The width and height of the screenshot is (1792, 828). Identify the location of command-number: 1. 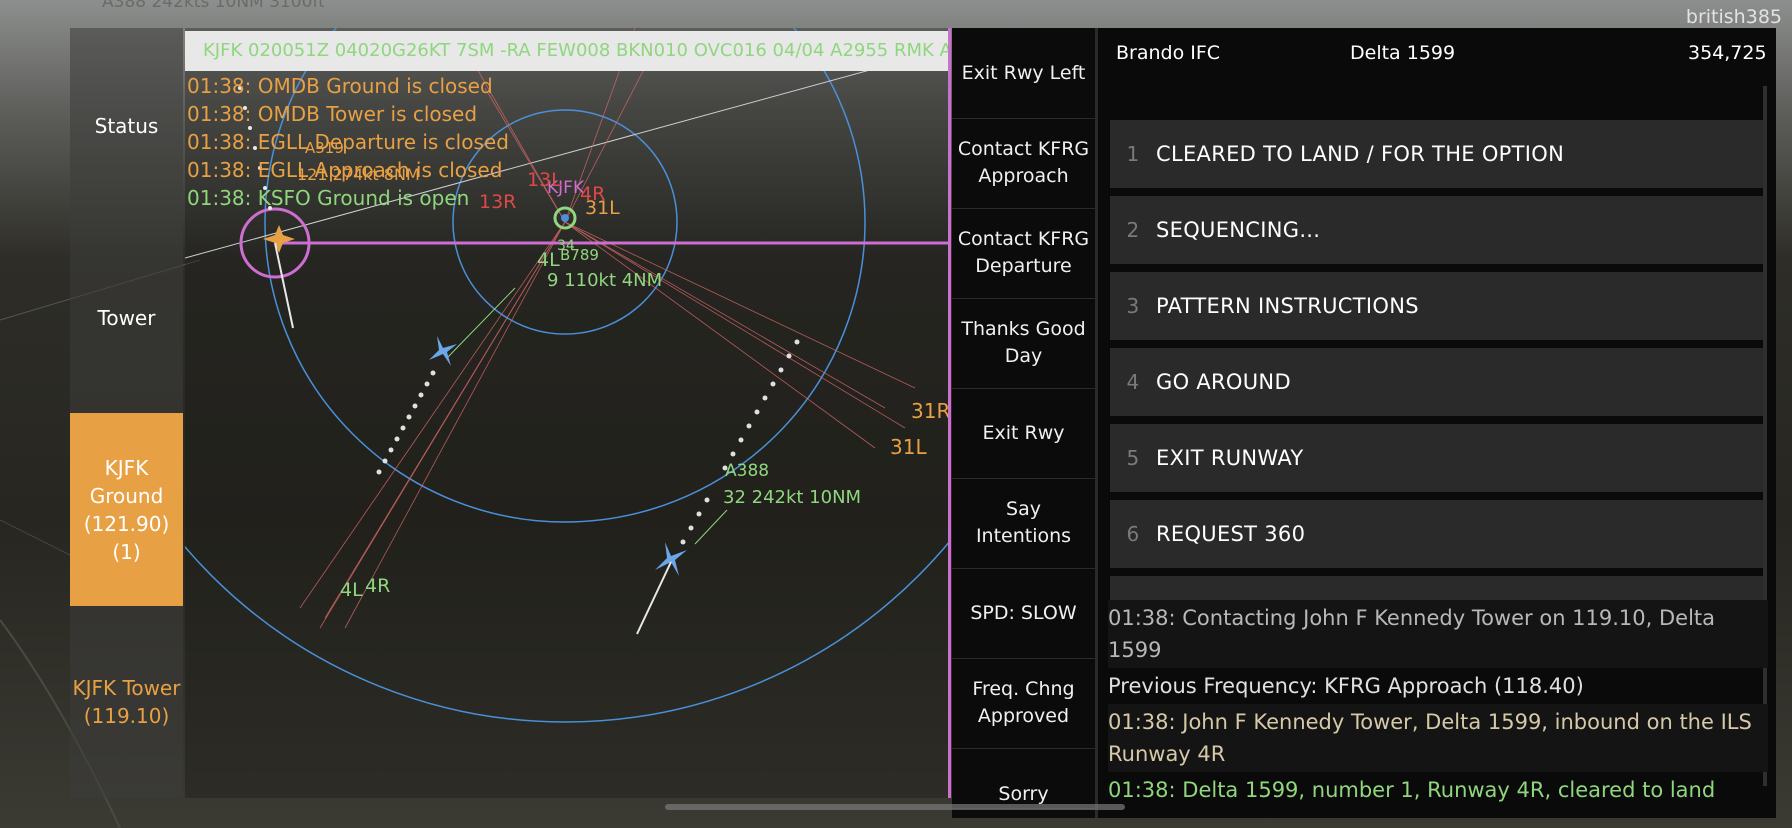
(1133, 154).